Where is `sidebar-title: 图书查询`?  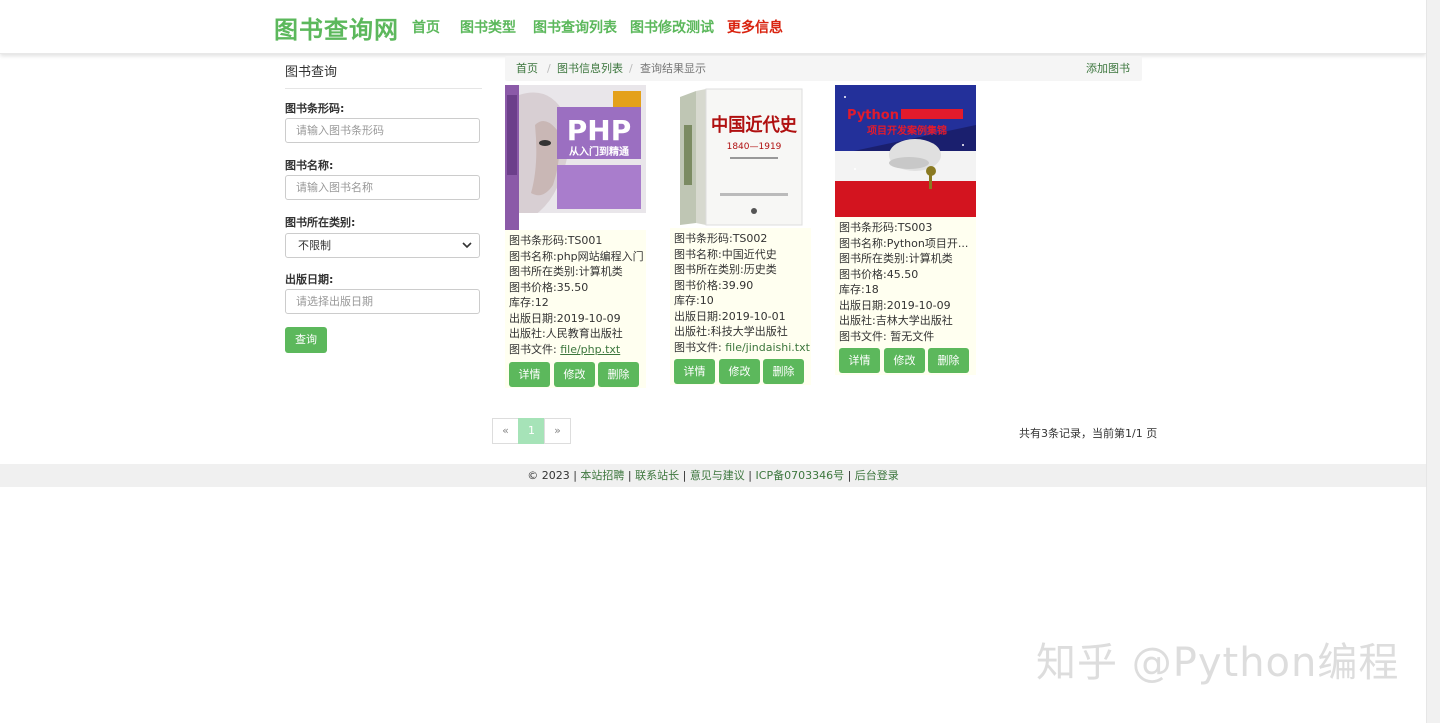
sidebar-title: 图书查询 is located at coordinates (383, 75).